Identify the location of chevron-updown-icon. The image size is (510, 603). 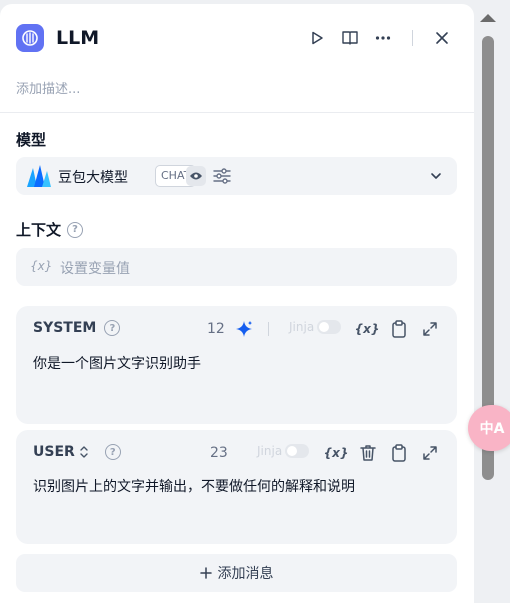
(84, 452).